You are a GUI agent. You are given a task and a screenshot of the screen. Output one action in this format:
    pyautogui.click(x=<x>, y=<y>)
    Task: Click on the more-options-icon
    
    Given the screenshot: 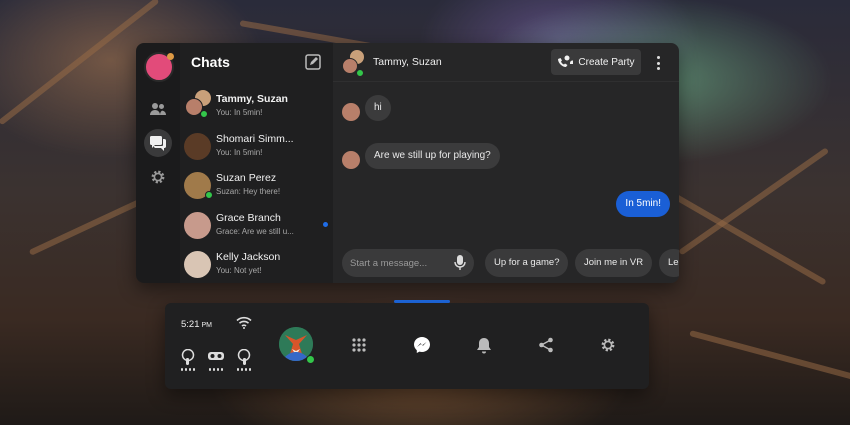 What is the action you would take?
    pyautogui.click(x=658, y=63)
    